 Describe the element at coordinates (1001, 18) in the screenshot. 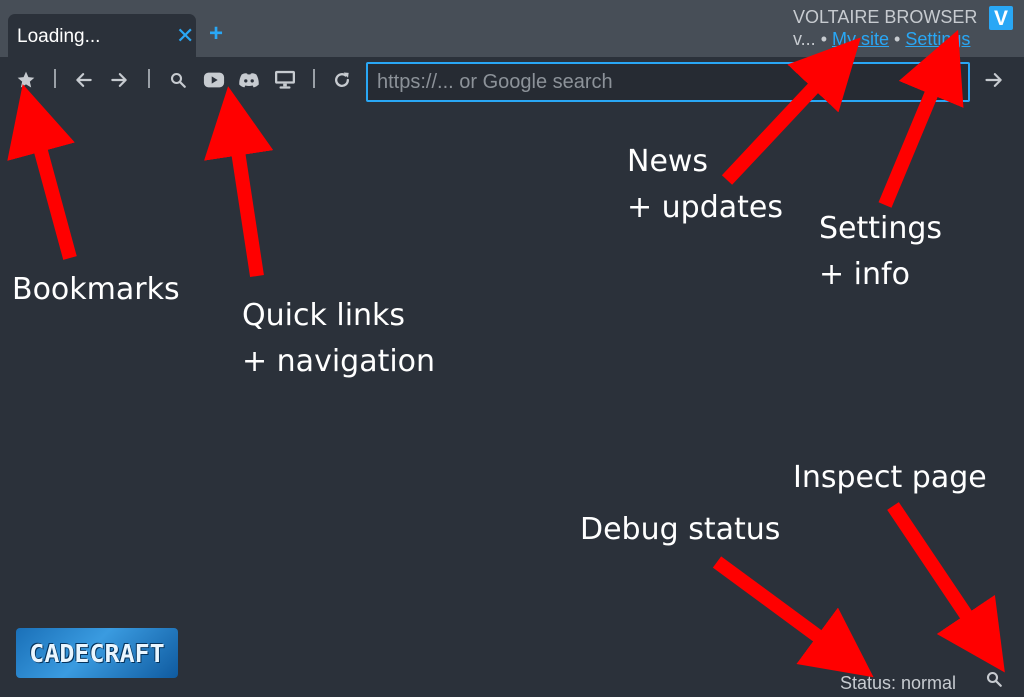

I see `brand-logo-icon: V` at that location.